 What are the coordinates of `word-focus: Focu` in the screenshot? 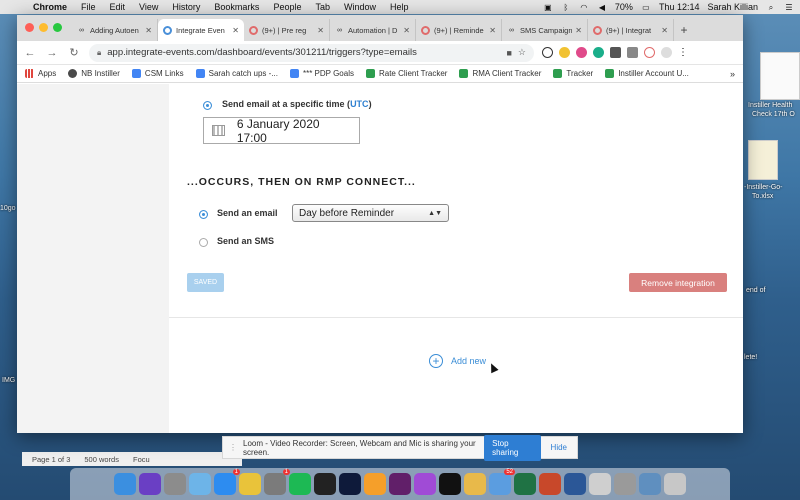 It's located at (141, 459).